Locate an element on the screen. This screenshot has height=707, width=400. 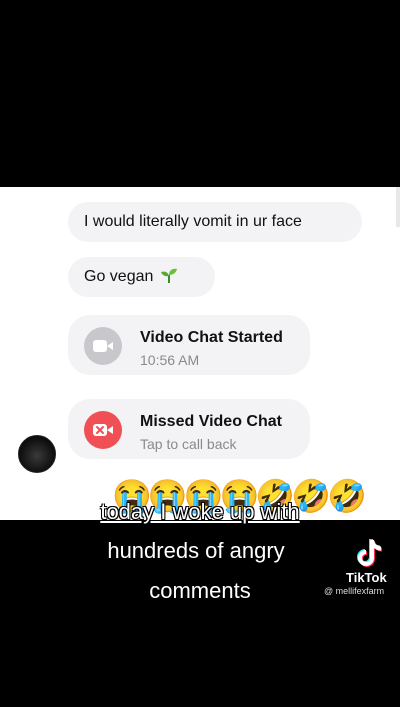
missed-video-chat-card: Missed Video Chat Tap to call back is located at coordinates (189, 429).